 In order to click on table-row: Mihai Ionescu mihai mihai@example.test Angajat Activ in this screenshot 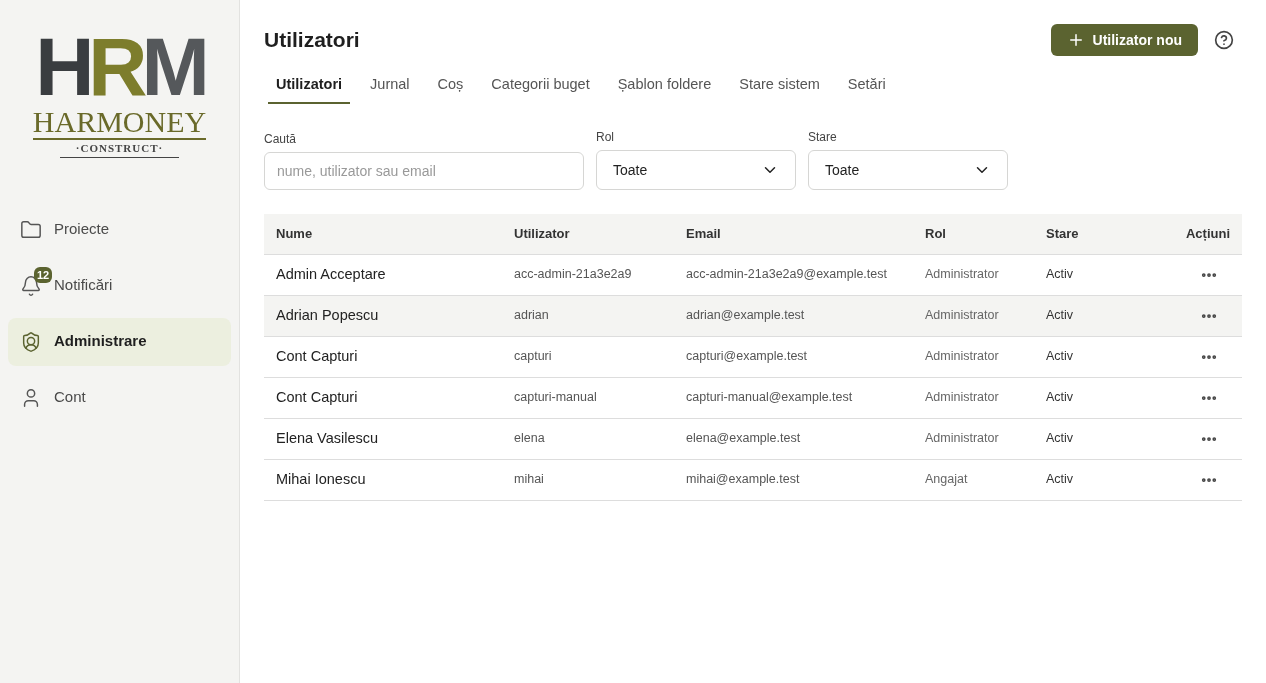, I will do `click(753, 479)`.